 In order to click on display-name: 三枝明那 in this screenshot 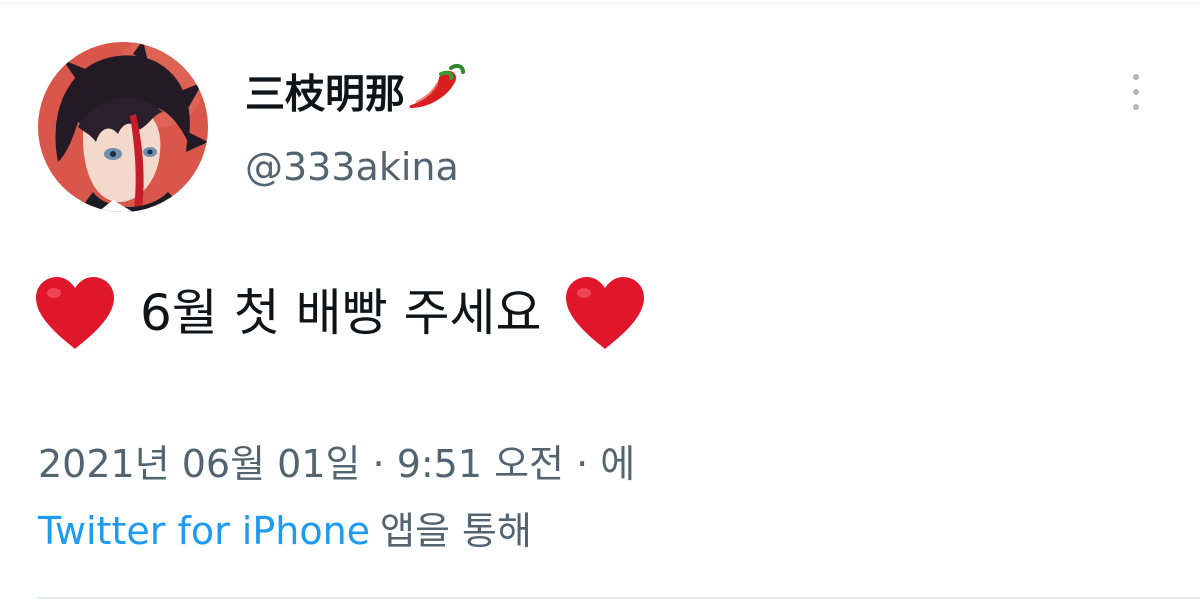, I will do `click(356, 95)`.